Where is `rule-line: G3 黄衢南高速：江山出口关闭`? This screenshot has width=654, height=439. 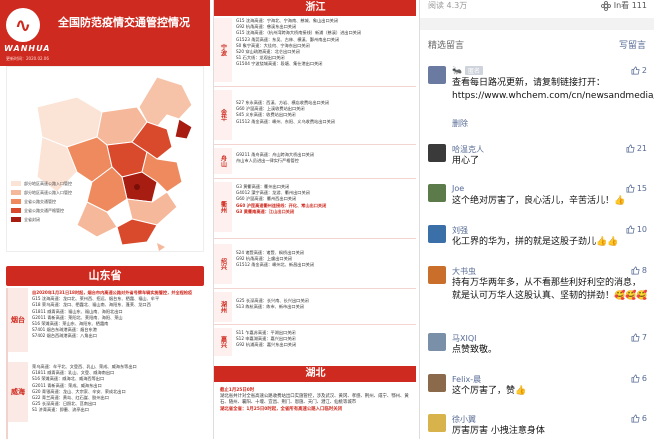
rule-line: G3 黄衢南高速：江山出口关闭 is located at coordinates (265, 211).